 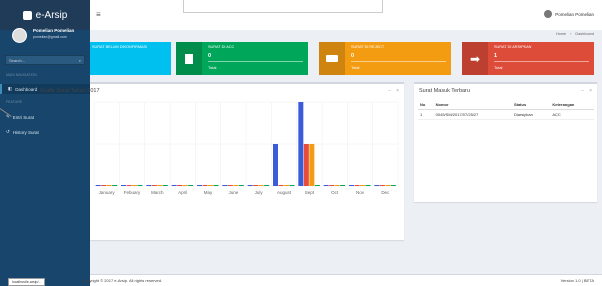 I want to click on avatar, so click(x=19, y=35).